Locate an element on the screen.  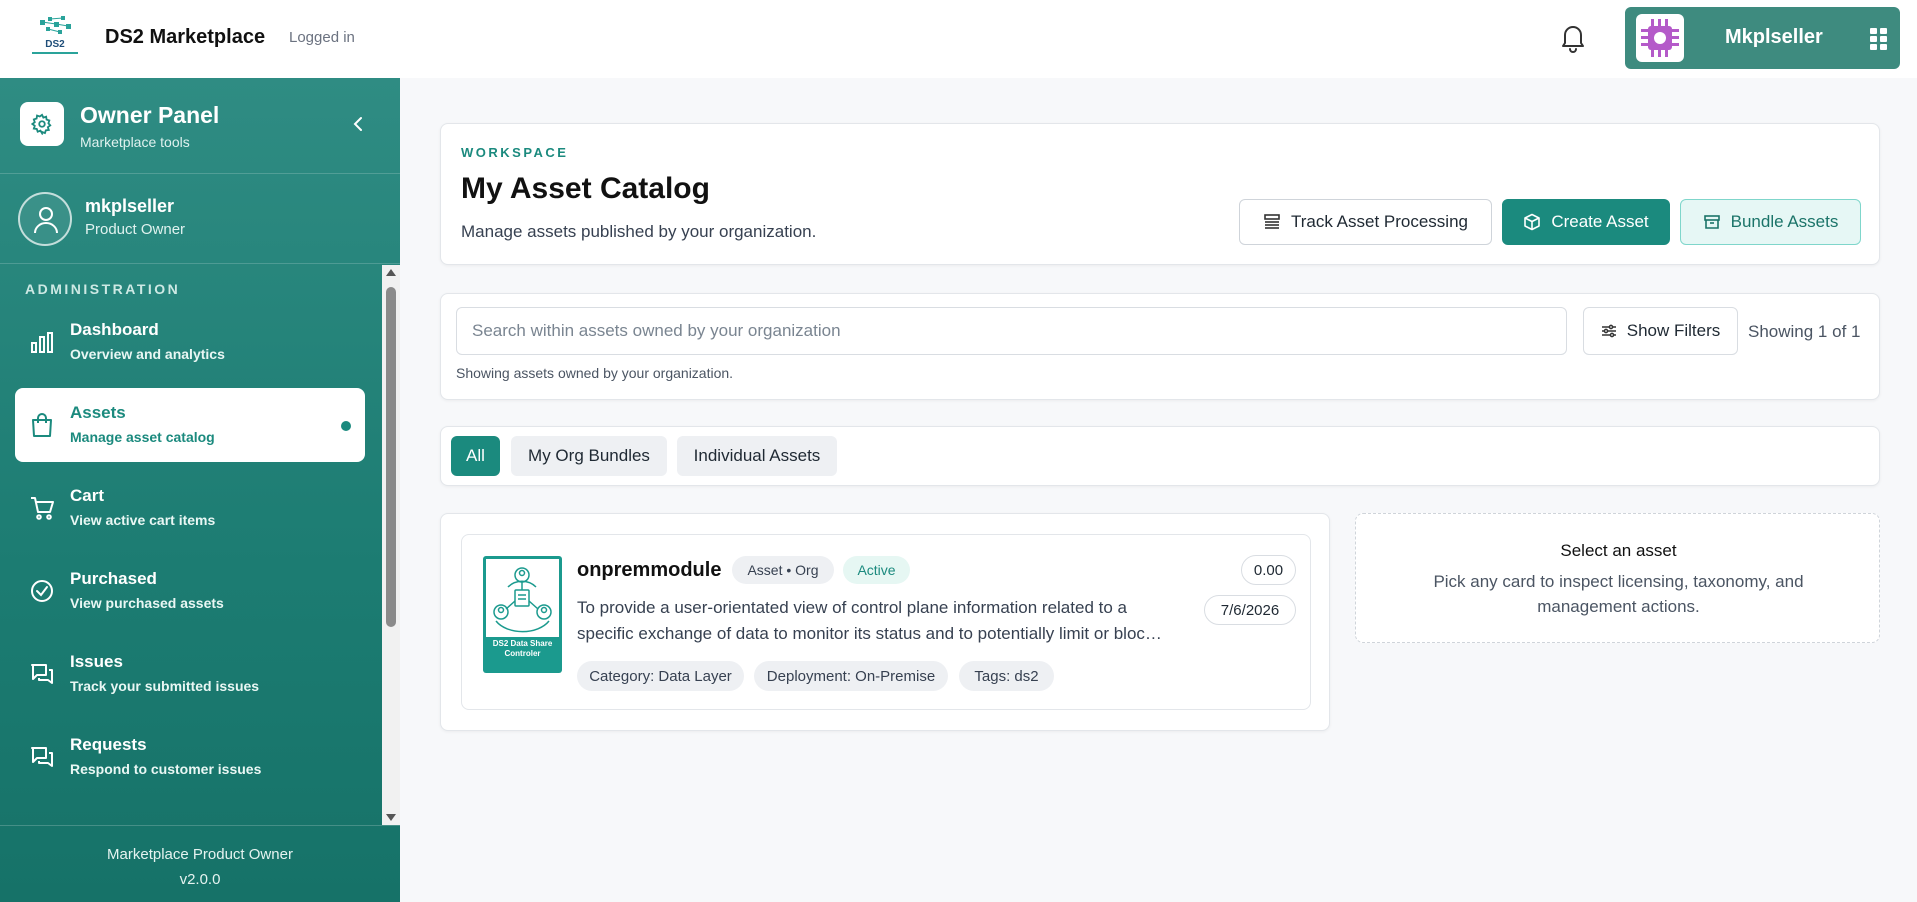
sidebar-item-requests: Requests Respond to customer issues is located at coordinates (190, 757).